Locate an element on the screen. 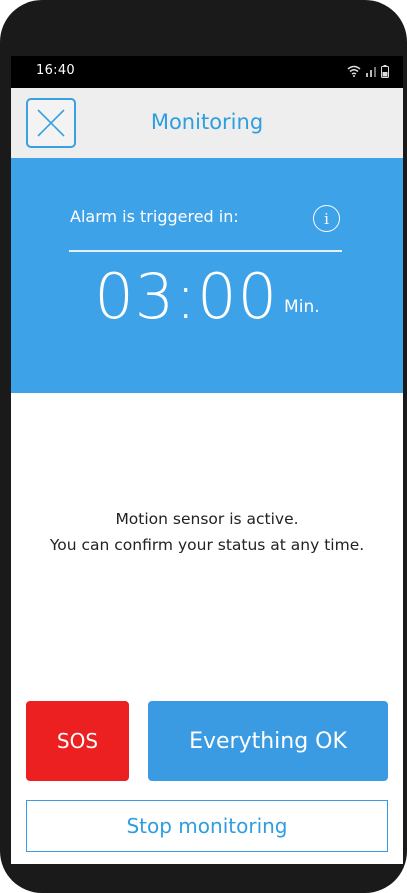 The width and height of the screenshot is (407, 893). stop-monitoring-button: Stop monitoring is located at coordinates (207, 826).